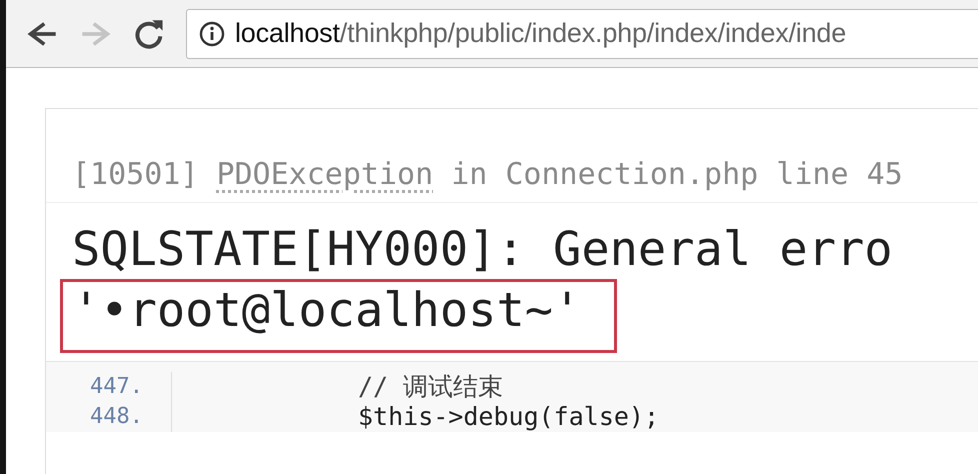  What do you see at coordinates (582, 33) in the screenshot?
I see `address-bar: localhost/thinkphp/public/index.php/index/index/inde` at bounding box center [582, 33].